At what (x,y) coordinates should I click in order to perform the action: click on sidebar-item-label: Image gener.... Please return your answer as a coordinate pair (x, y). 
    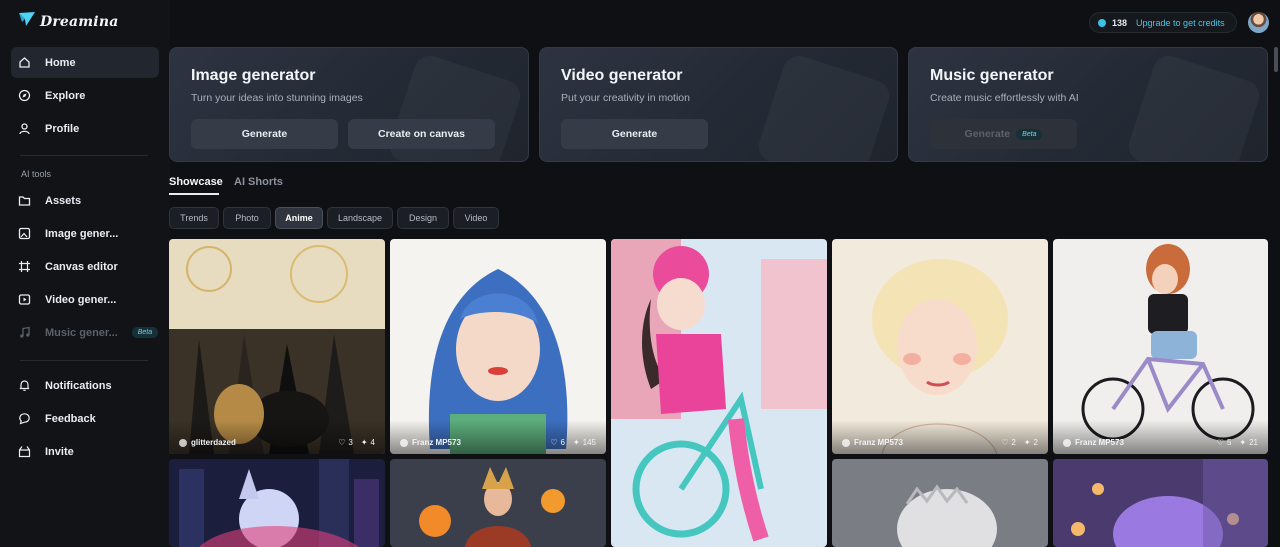
    Looking at the image, I should click on (82, 233).